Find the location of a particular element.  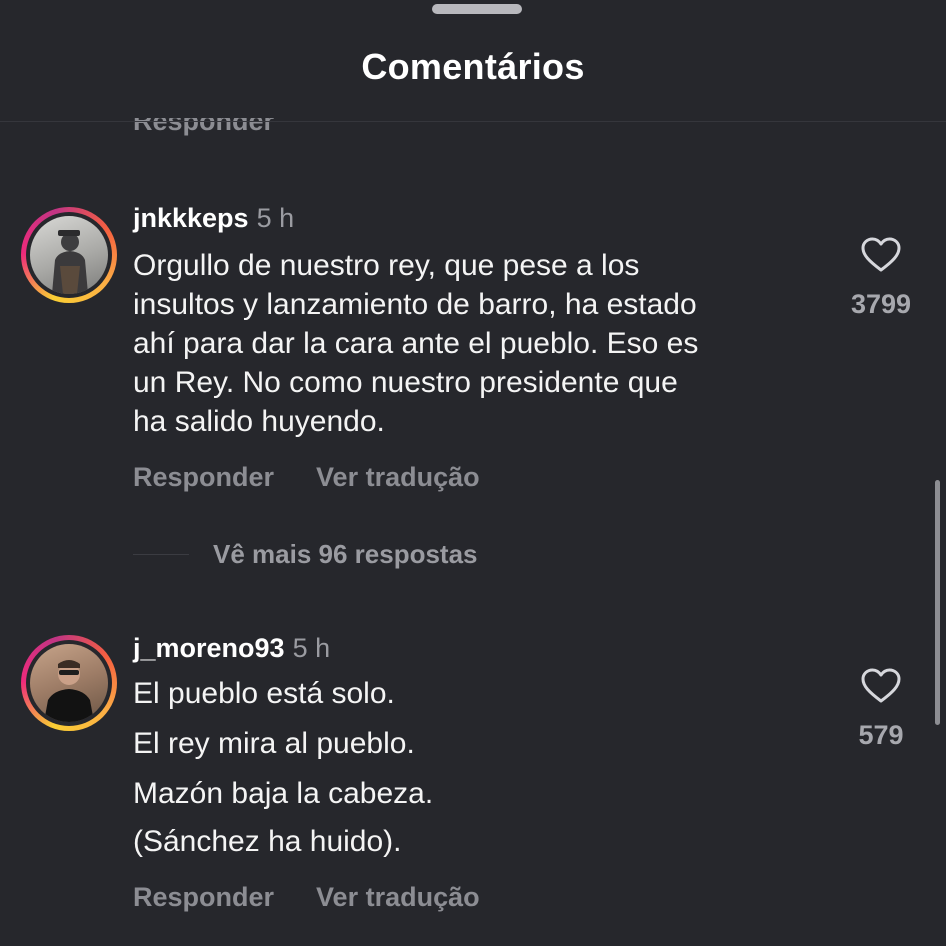

view-more-replies: Vê mais 96 respostas is located at coordinates (305, 554).